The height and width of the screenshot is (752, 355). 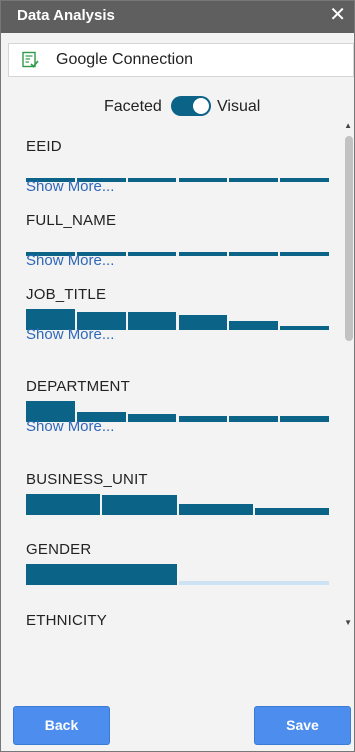 What do you see at coordinates (177, 17) in the screenshot?
I see `title-bar: Data Analysis ✕` at bounding box center [177, 17].